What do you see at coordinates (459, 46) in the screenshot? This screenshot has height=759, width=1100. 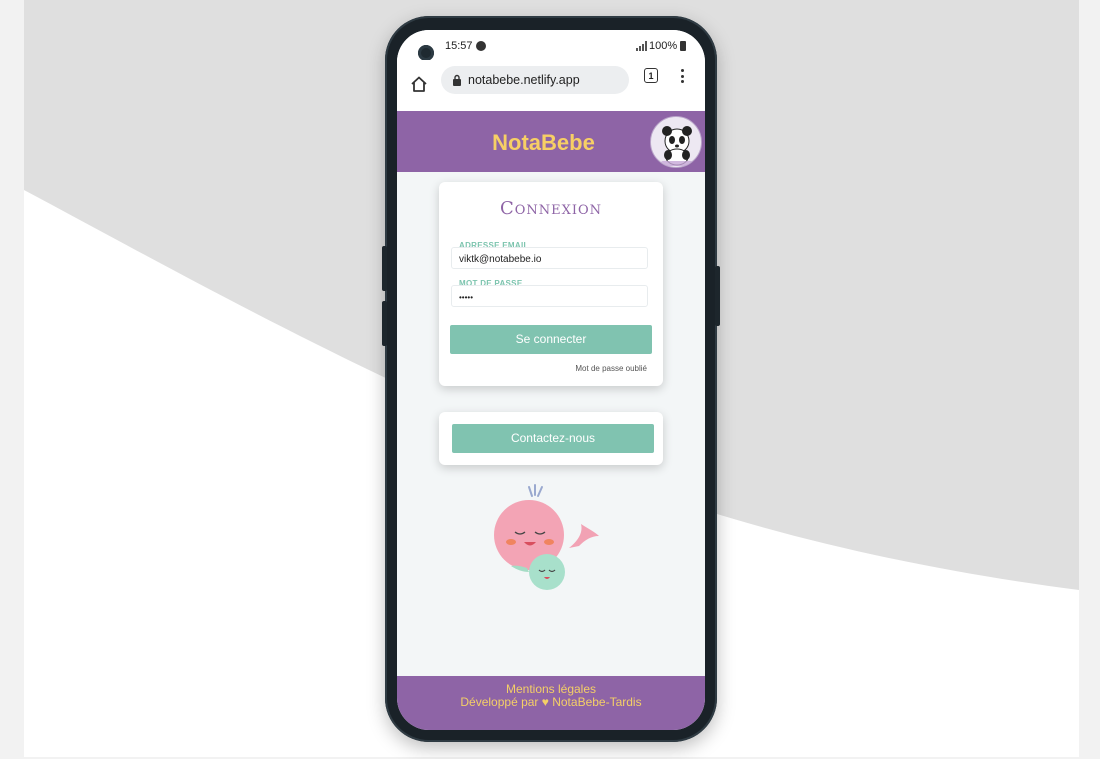 I see `status-time: 15:57` at bounding box center [459, 46].